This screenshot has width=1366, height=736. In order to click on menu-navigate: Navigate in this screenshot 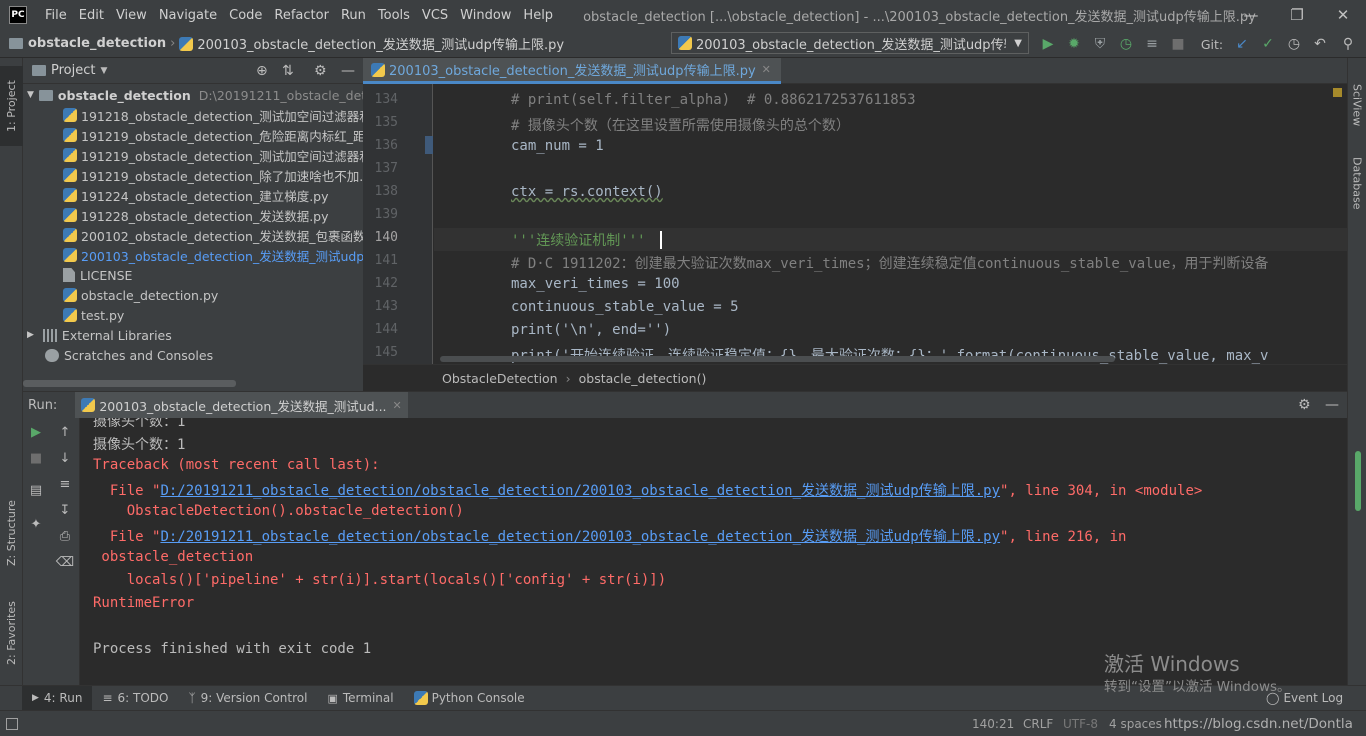, I will do `click(188, 15)`.